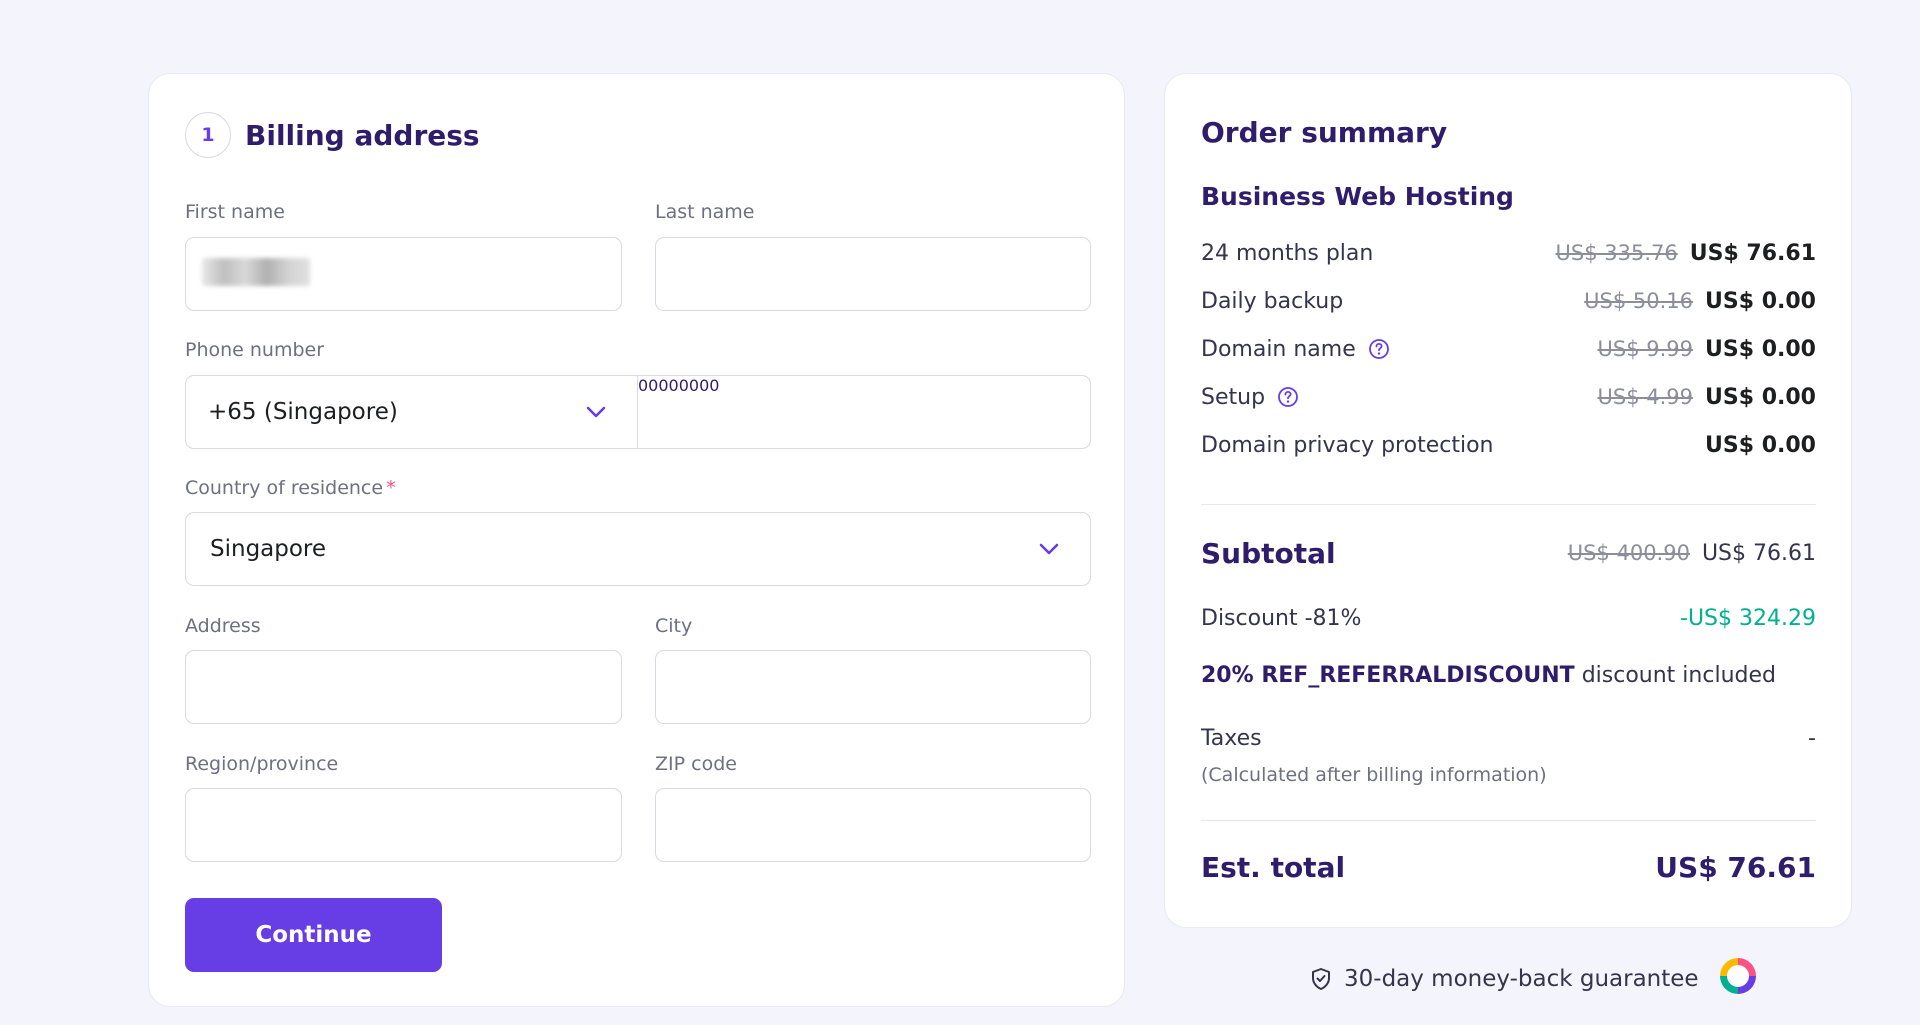 The width and height of the screenshot is (1920, 1025). Describe the element at coordinates (362, 135) in the screenshot. I see `billing-title: Billing address` at that location.